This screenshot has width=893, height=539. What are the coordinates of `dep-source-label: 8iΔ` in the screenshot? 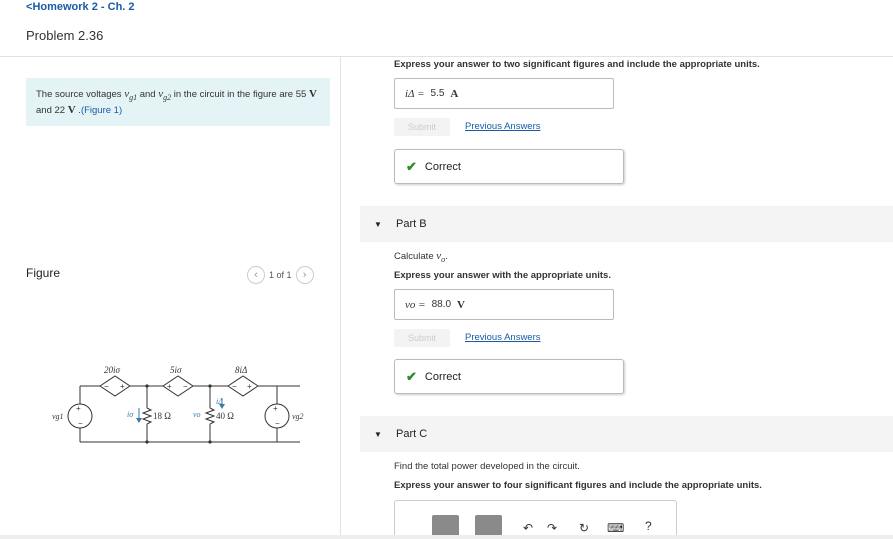 It's located at (241, 370).